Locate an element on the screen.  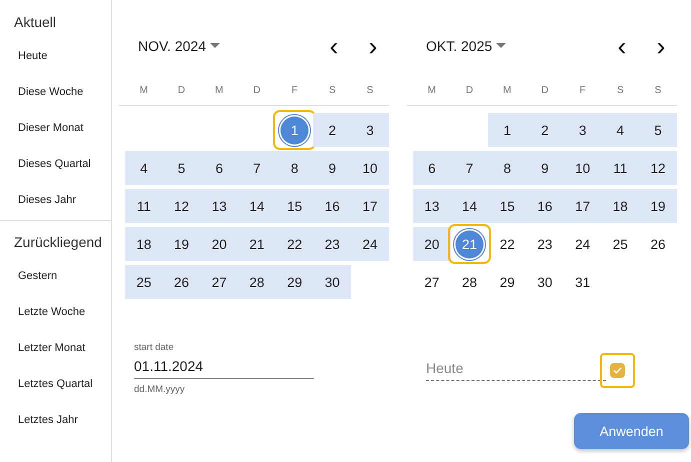
day-cell: 31 is located at coordinates (583, 282).